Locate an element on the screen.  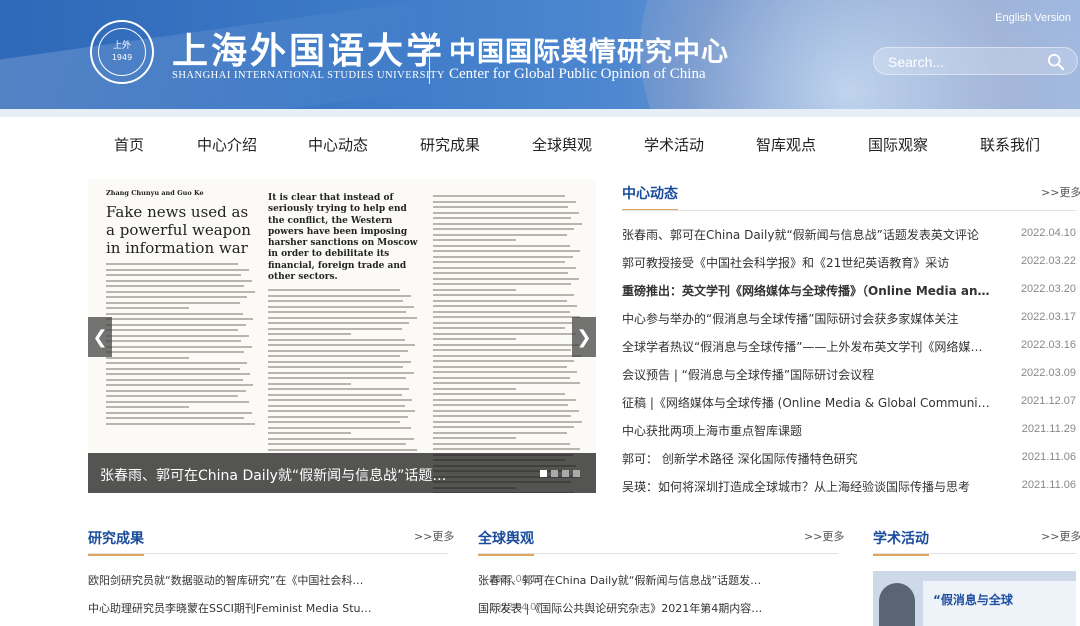
search-icon is located at coordinates (1056, 62).